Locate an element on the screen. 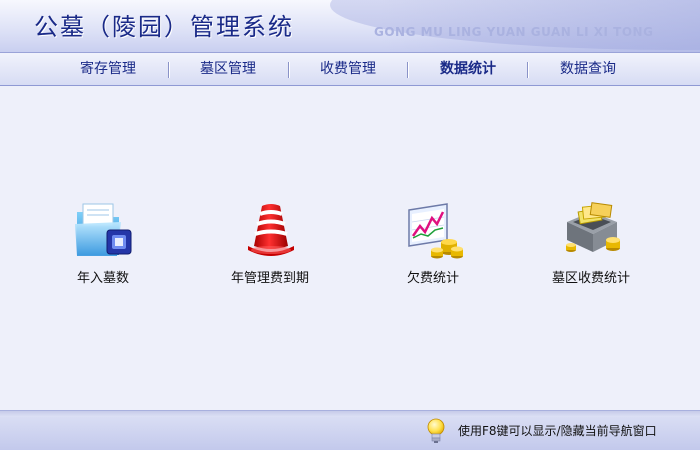 The image size is (700, 450). annual-burials-button: 年入墓数 is located at coordinates (103, 245).